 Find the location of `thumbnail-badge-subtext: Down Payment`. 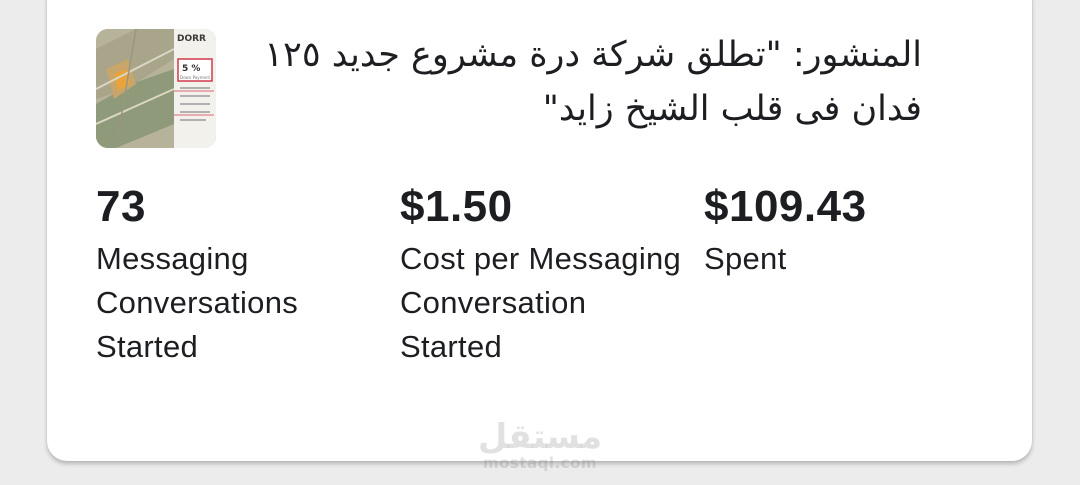

thumbnail-badge-subtext: Down Payment is located at coordinates (195, 77).